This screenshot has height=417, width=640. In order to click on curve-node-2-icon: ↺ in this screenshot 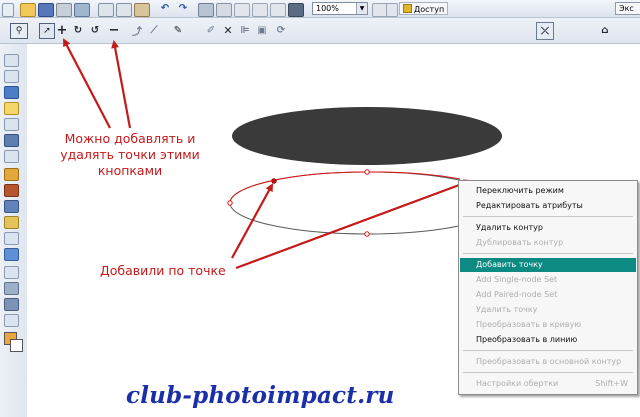, I will do `click(95, 30)`.